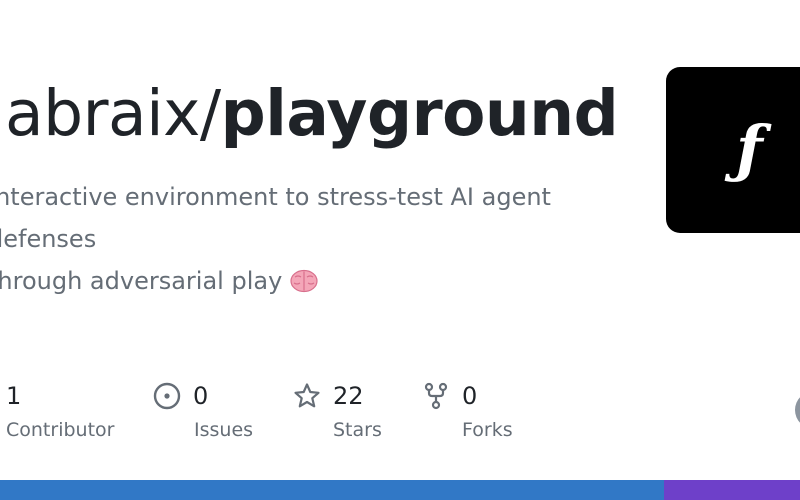 The image size is (800, 500). I want to click on forks-label: Forks, so click(487, 430).